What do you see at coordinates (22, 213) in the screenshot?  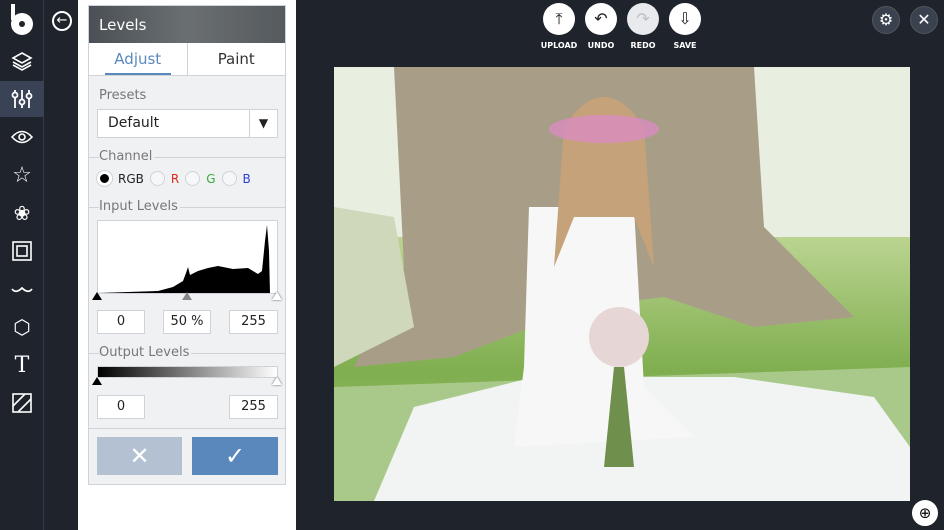 I see `flower-icon: ❀` at bounding box center [22, 213].